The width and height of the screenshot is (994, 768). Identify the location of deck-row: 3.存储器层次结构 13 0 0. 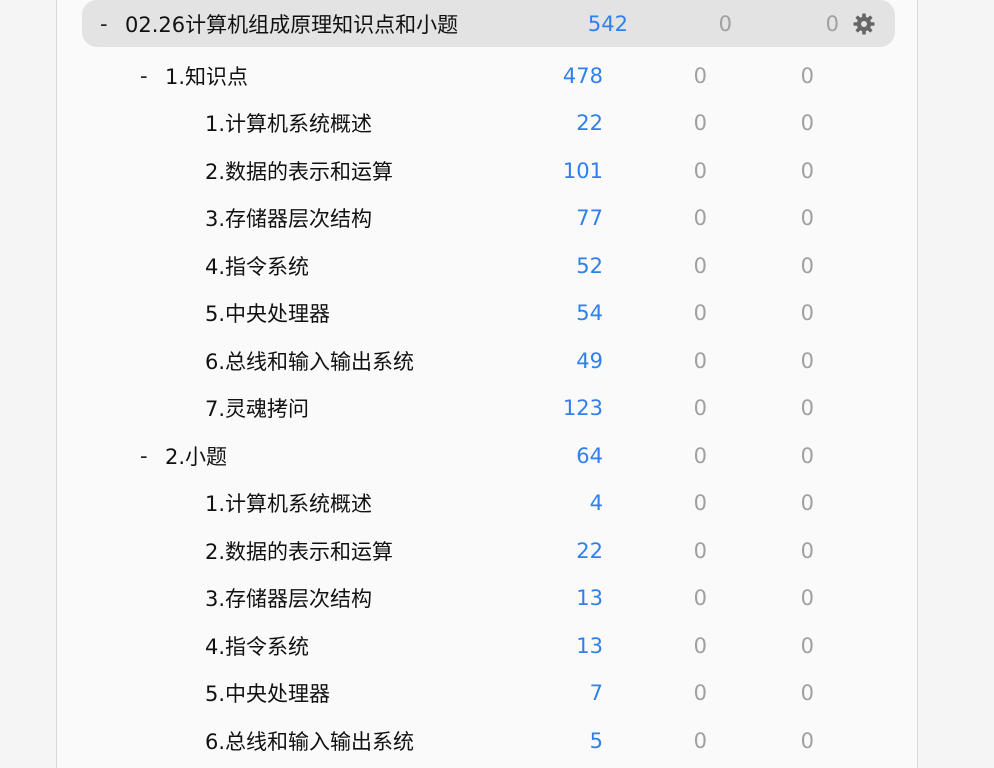
(487, 599).